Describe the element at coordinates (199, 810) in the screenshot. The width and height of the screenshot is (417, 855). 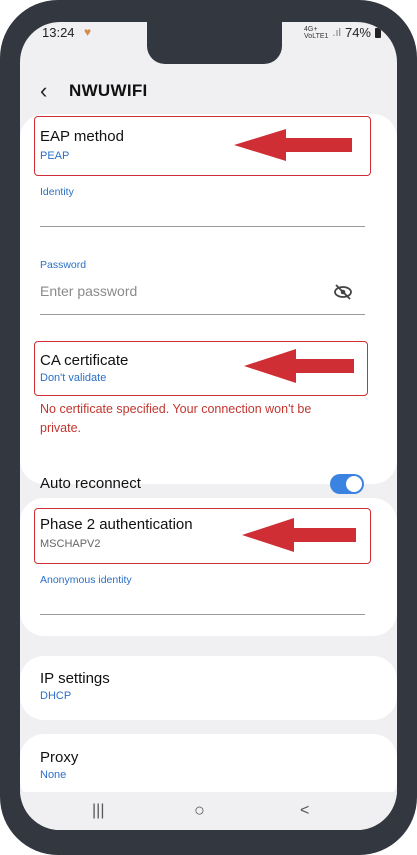
I see `home-icon: ○` at that location.